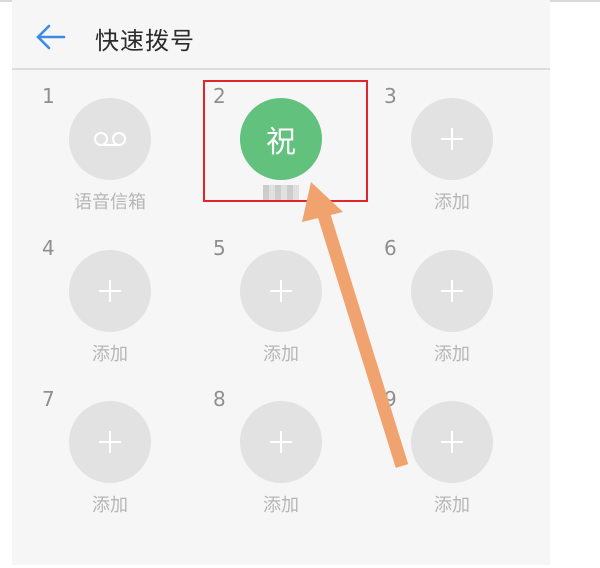 The width and height of the screenshot is (600, 568). What do you see at coordinates (110, 202) in the screenshot?
I see `slot-label: 语音信箱` at bounding box center [110, 202].